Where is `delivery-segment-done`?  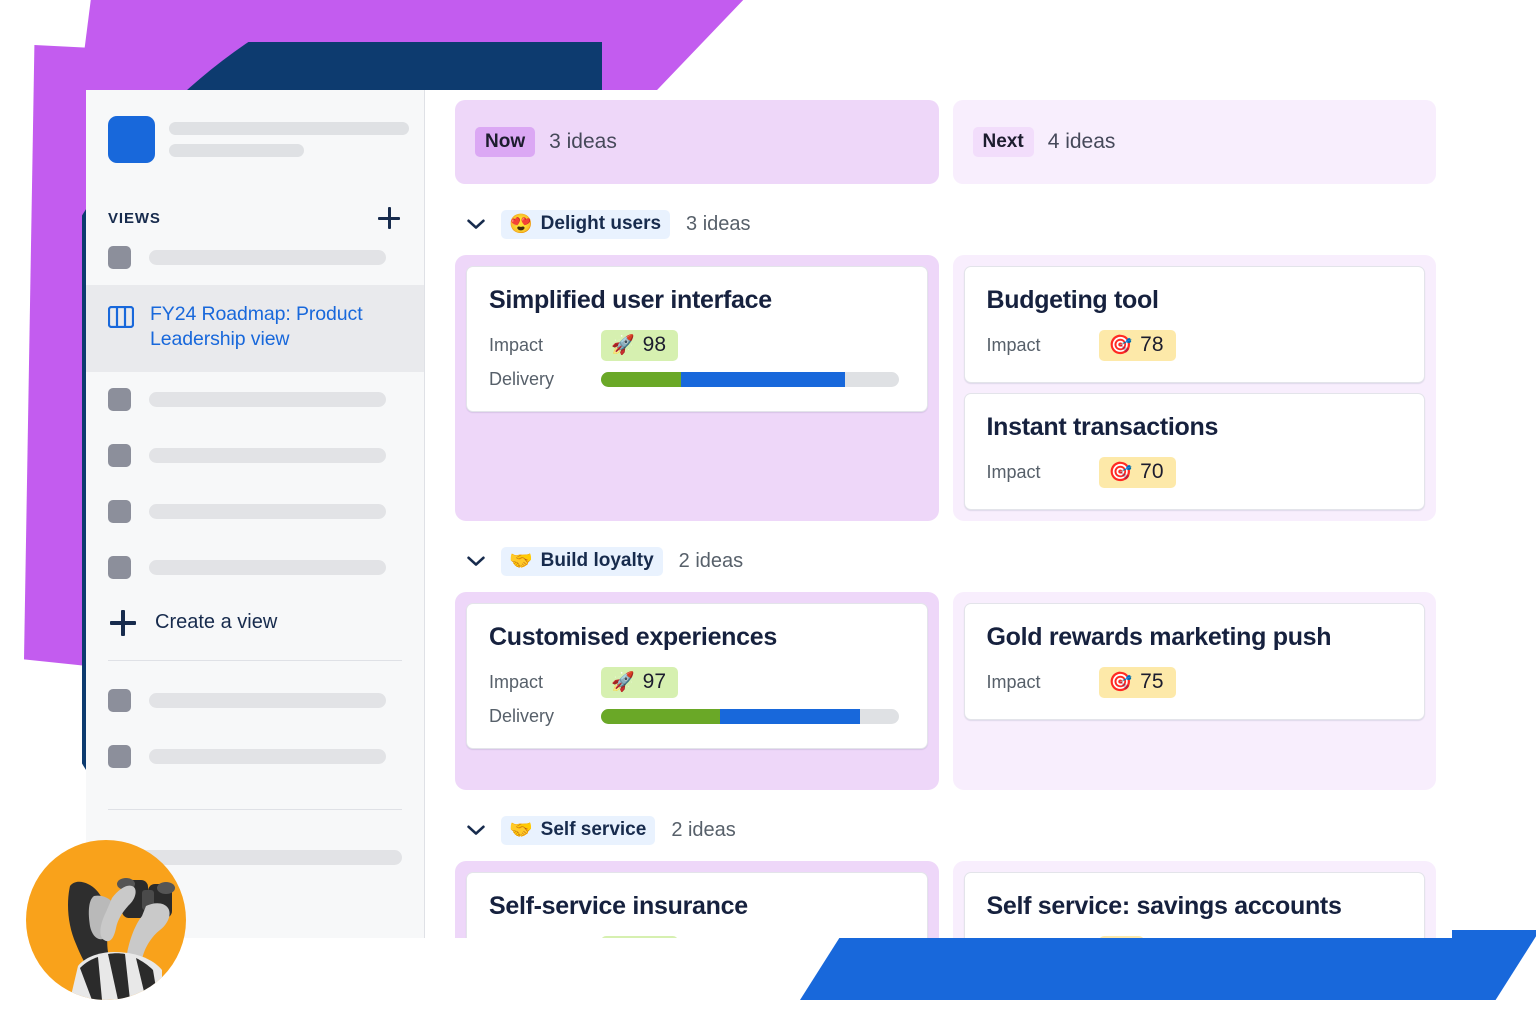 delivery-segment-done is located at coordinates (660, 716).